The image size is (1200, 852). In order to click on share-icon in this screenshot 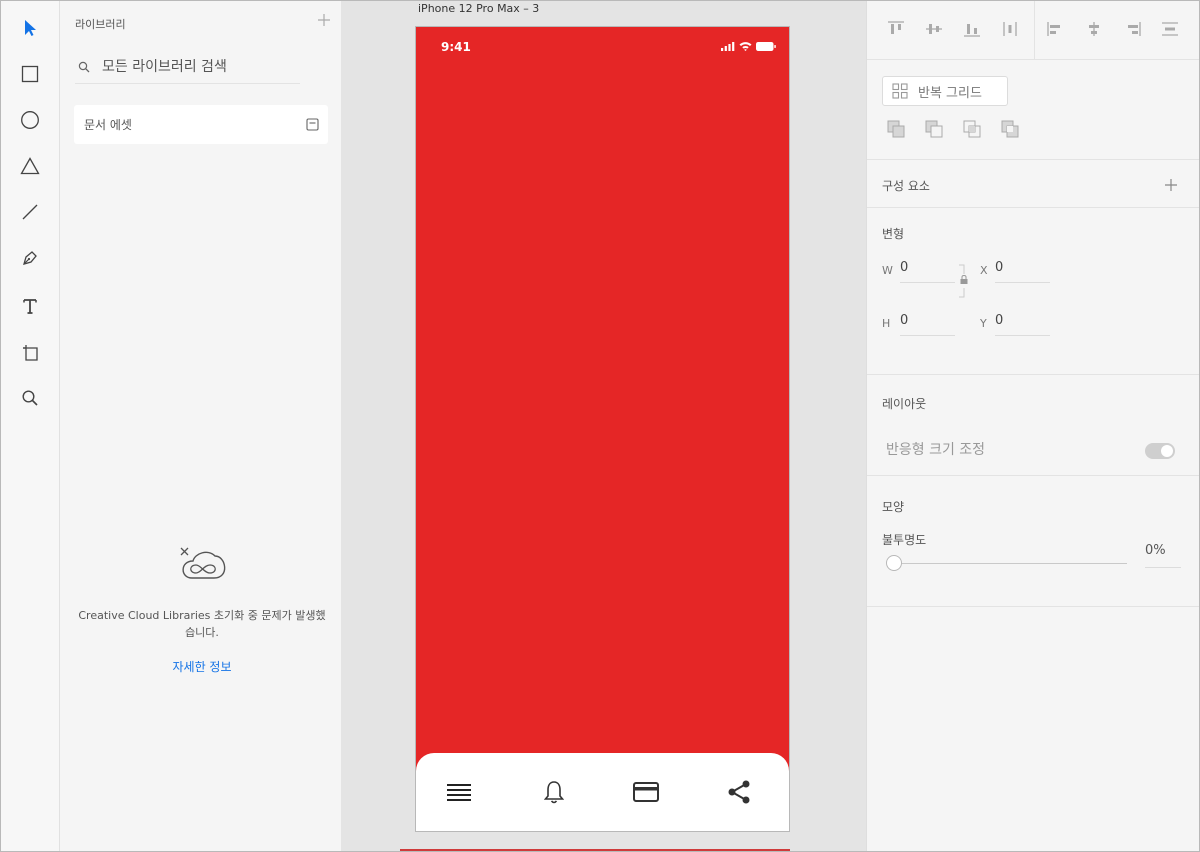, I will do `click(739, 792)`.